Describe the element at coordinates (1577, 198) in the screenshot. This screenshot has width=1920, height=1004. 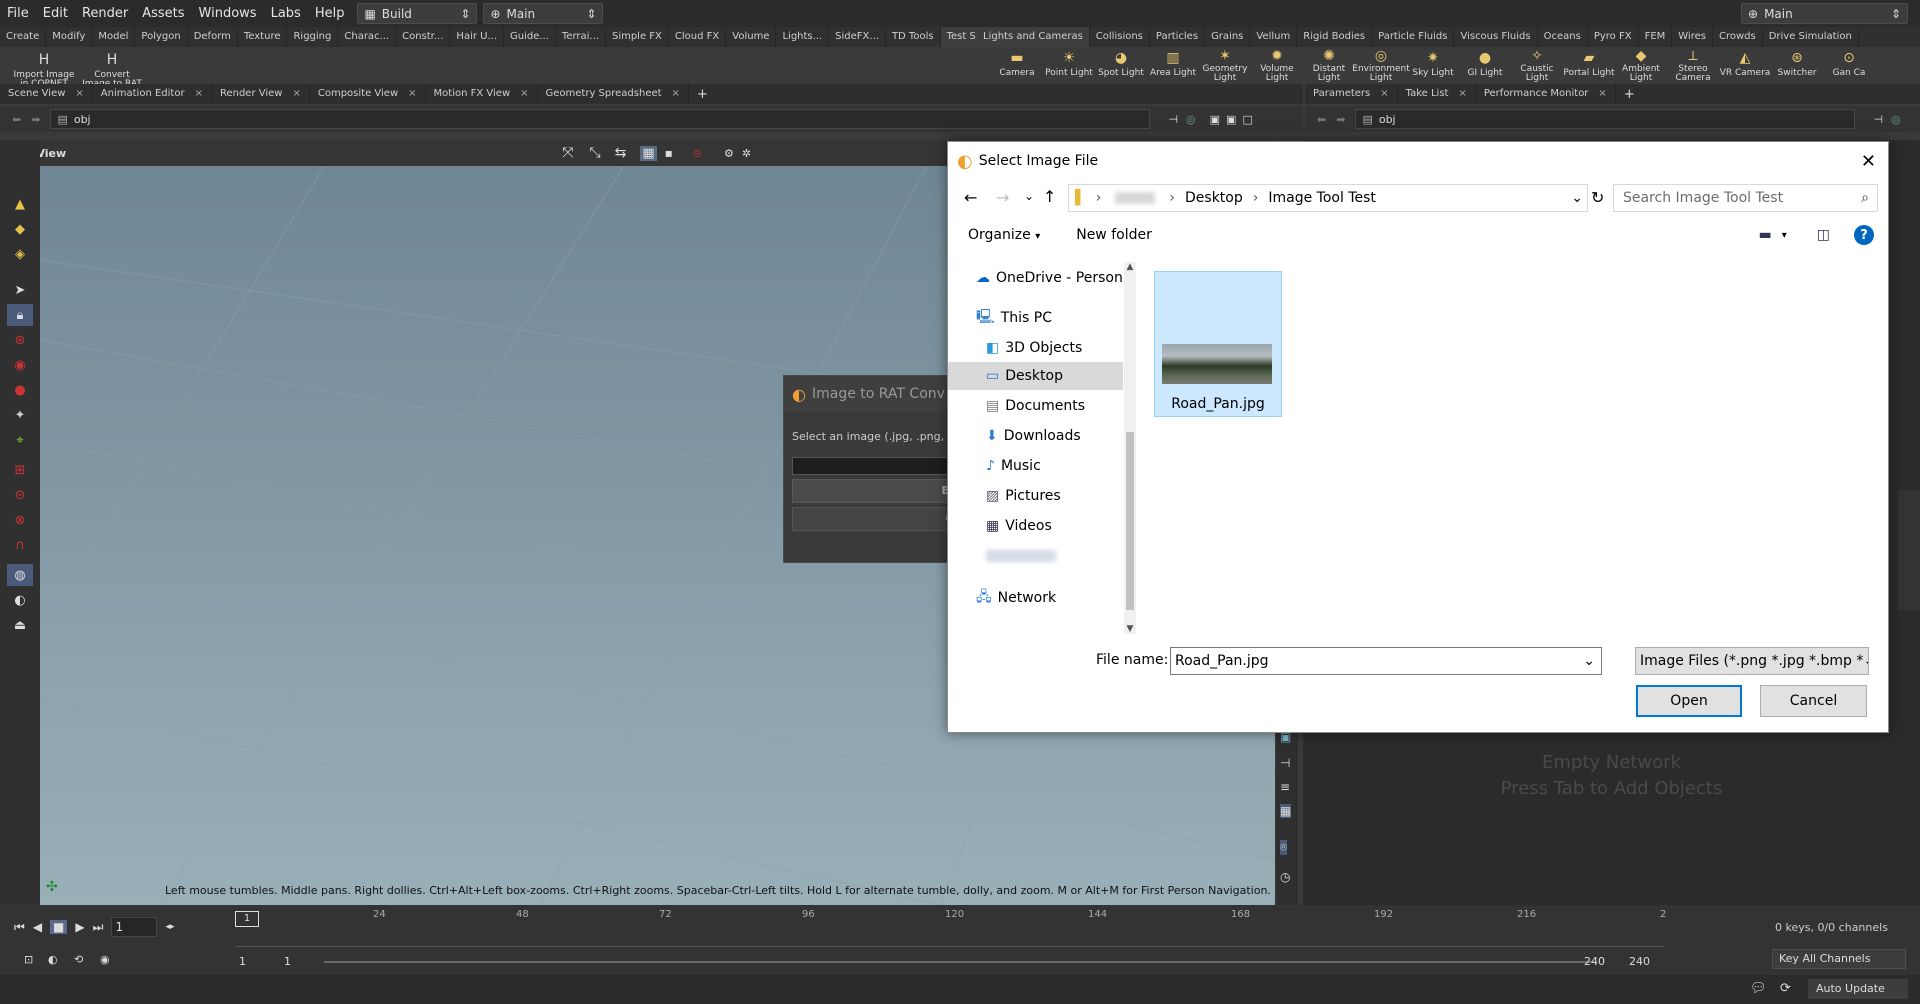
I see `address-dropdown-icon: ⌄` at that location.